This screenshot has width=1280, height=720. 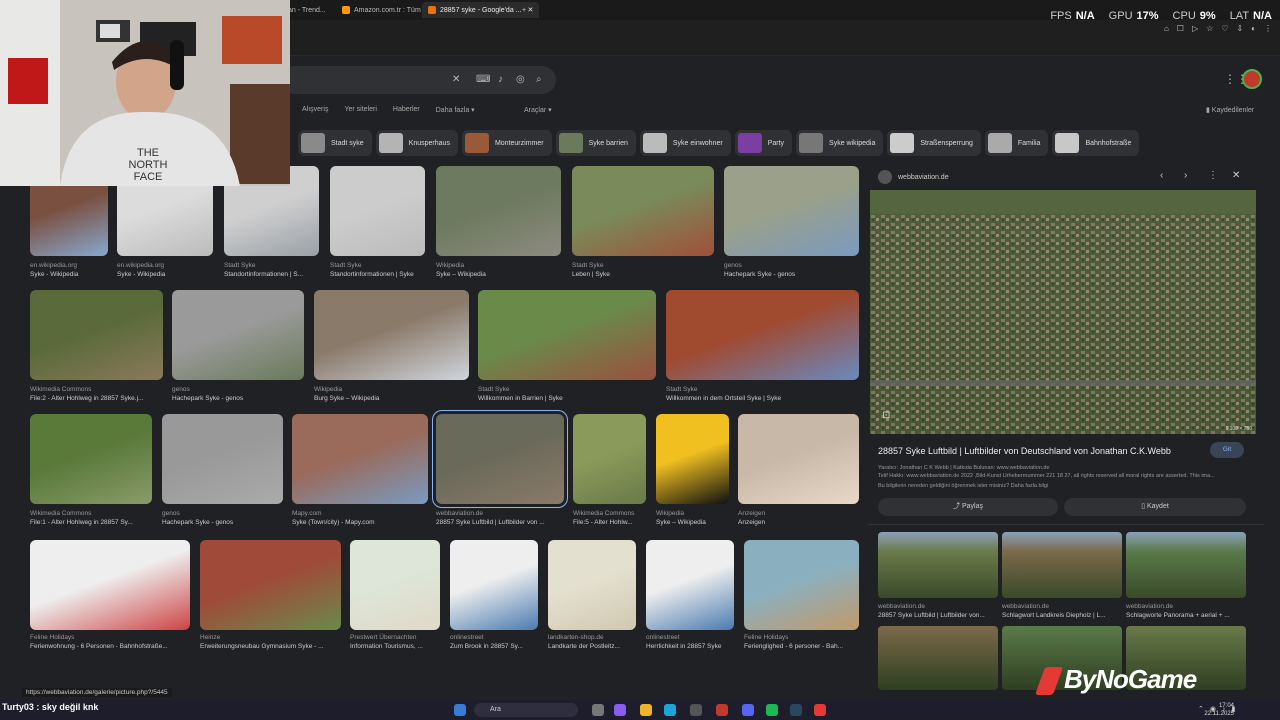 I want to click on lens-icon: ◎, so click(x=520, y=79).